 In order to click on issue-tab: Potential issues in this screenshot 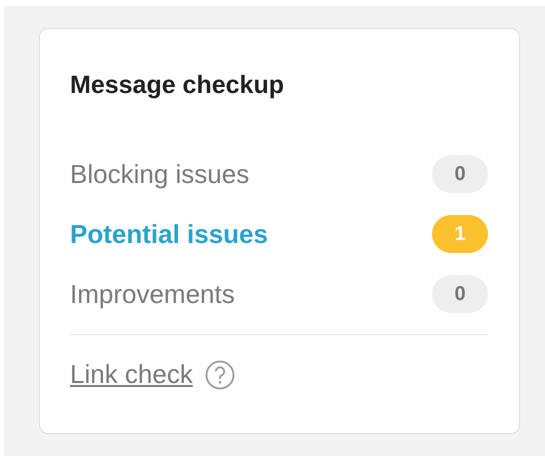, I will do `click(169, 234)`.